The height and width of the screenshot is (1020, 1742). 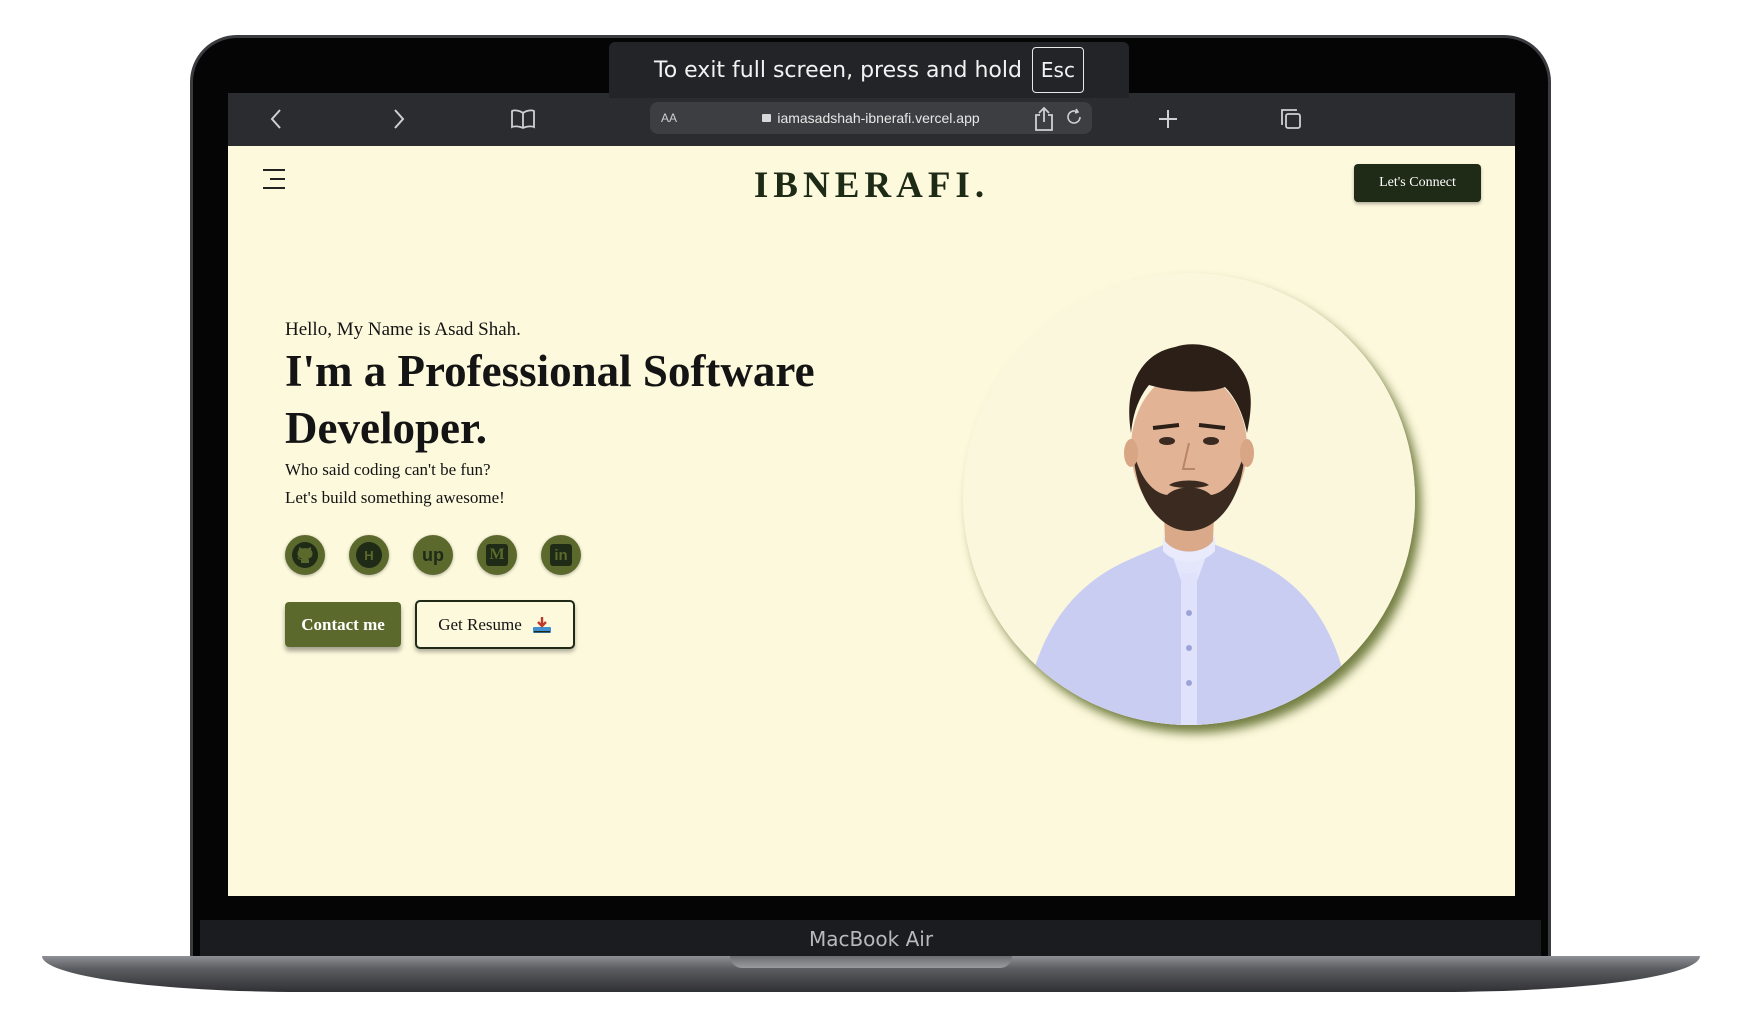 I want to click on lock-icon, so click(x=767, y=118).